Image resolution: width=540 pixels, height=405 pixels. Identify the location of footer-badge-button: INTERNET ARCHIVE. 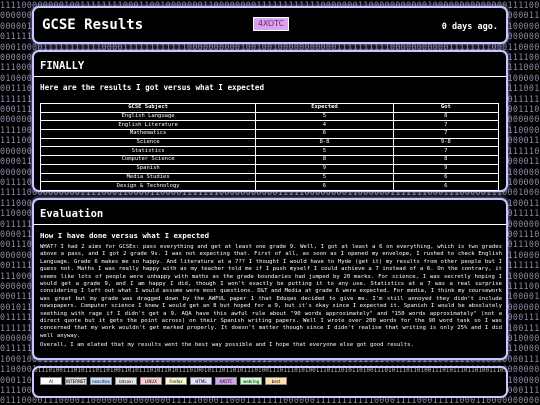
(76, 381).